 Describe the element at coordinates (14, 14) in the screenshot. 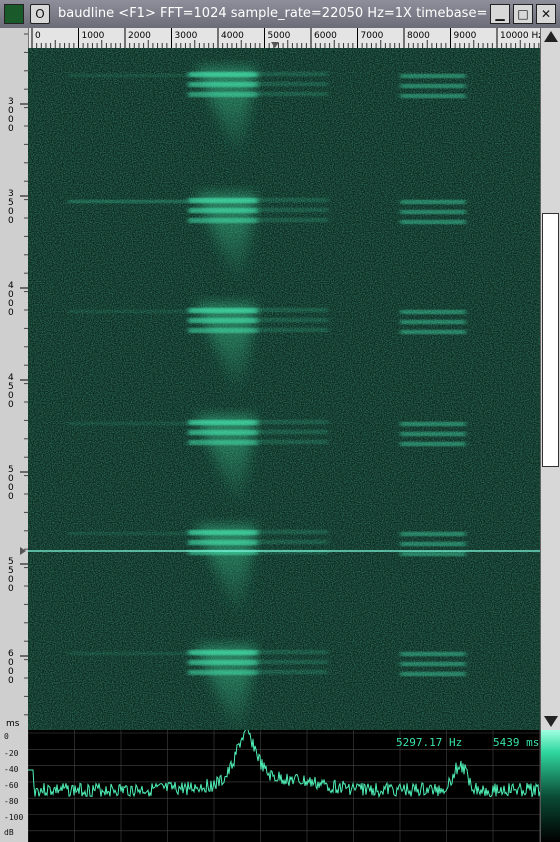

I see `baudline-app-icon` at that location.